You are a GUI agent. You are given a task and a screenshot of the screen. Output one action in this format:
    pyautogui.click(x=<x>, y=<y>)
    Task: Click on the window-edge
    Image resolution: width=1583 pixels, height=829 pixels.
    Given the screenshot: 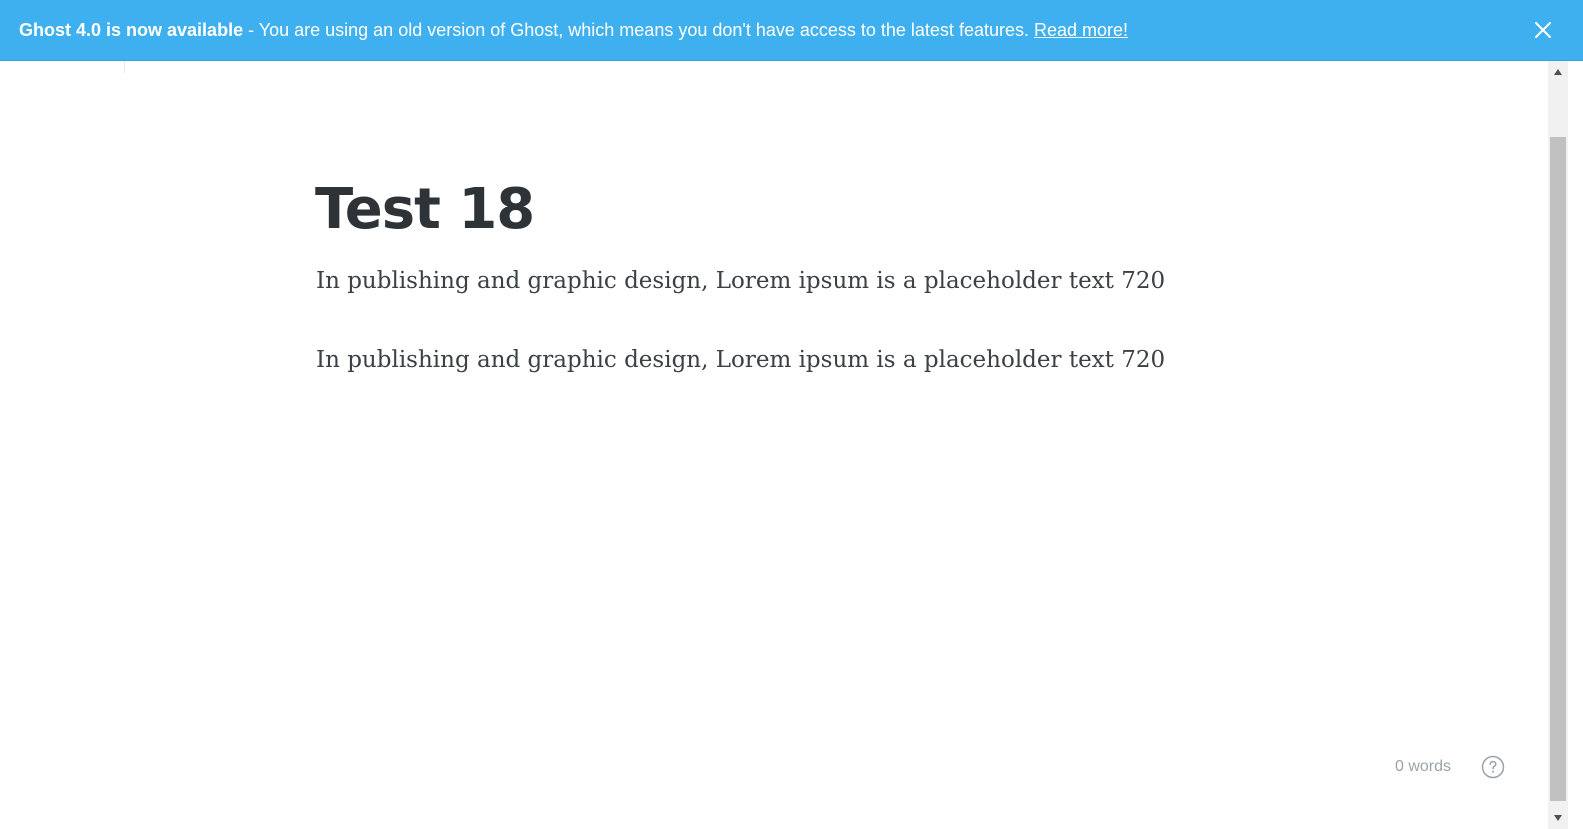 What is the action you would take?
    pyautogui.click(x=1575, y=445)
    